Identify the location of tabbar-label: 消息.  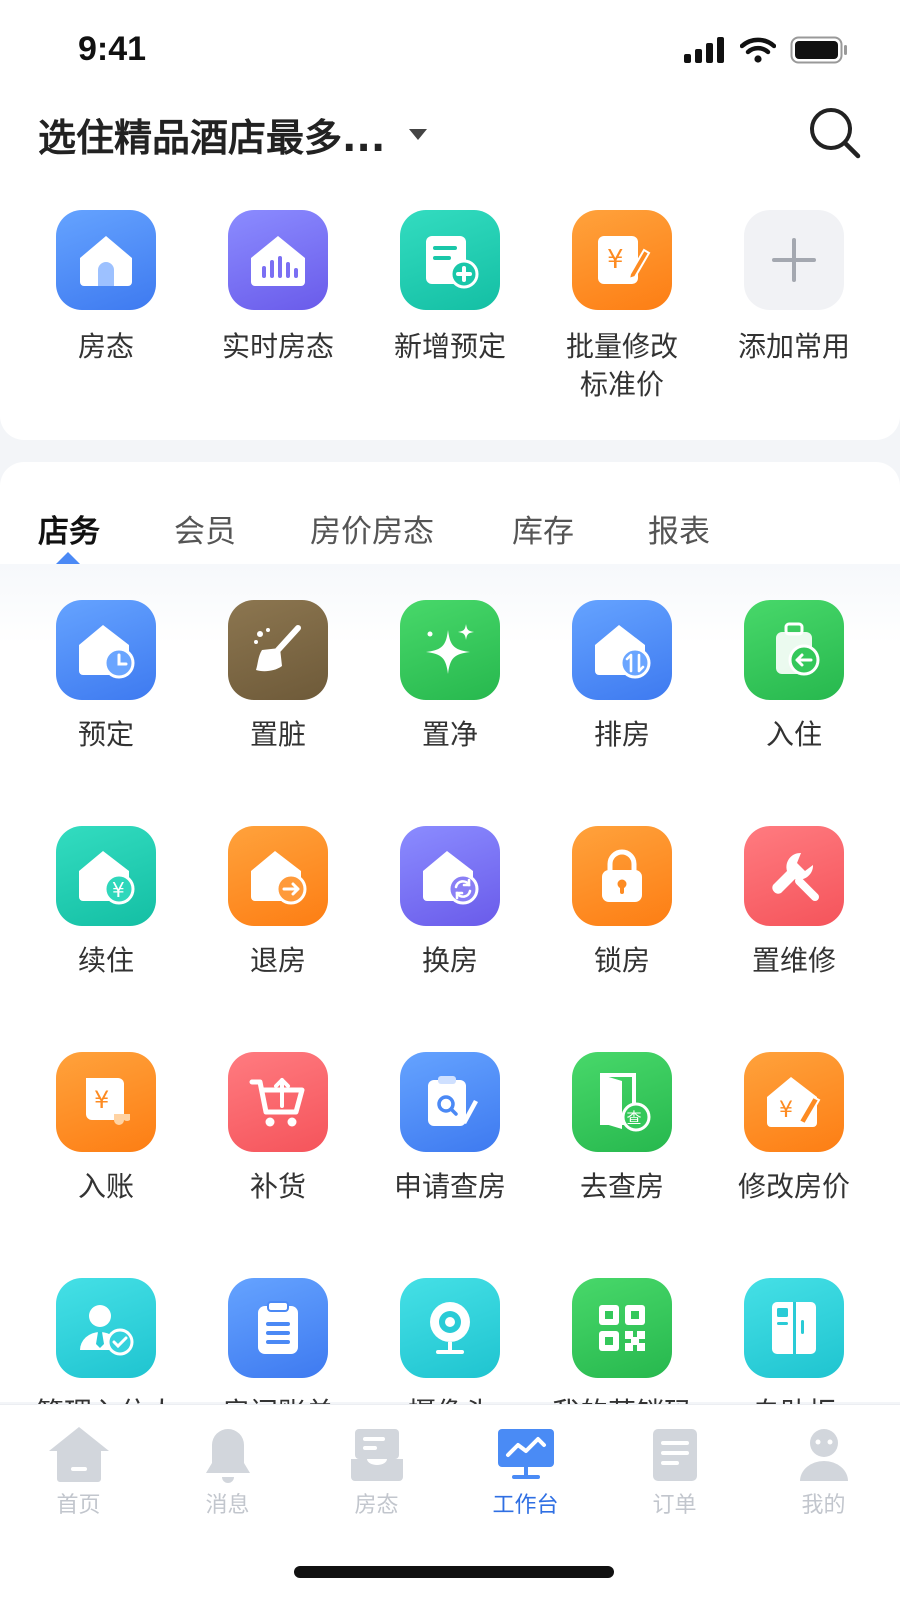
(227, 1505).